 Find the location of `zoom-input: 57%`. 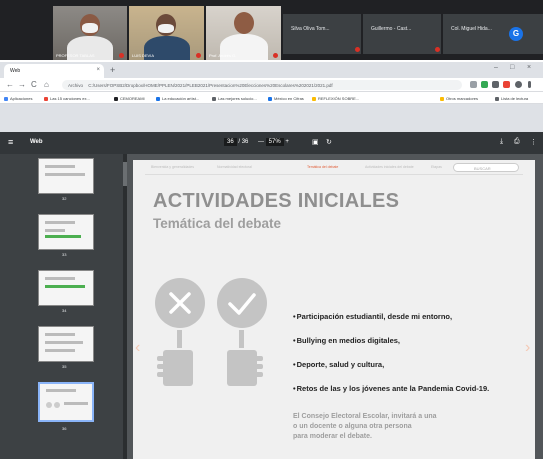

zoom-input: 57% is located at coordinates (274, 142).